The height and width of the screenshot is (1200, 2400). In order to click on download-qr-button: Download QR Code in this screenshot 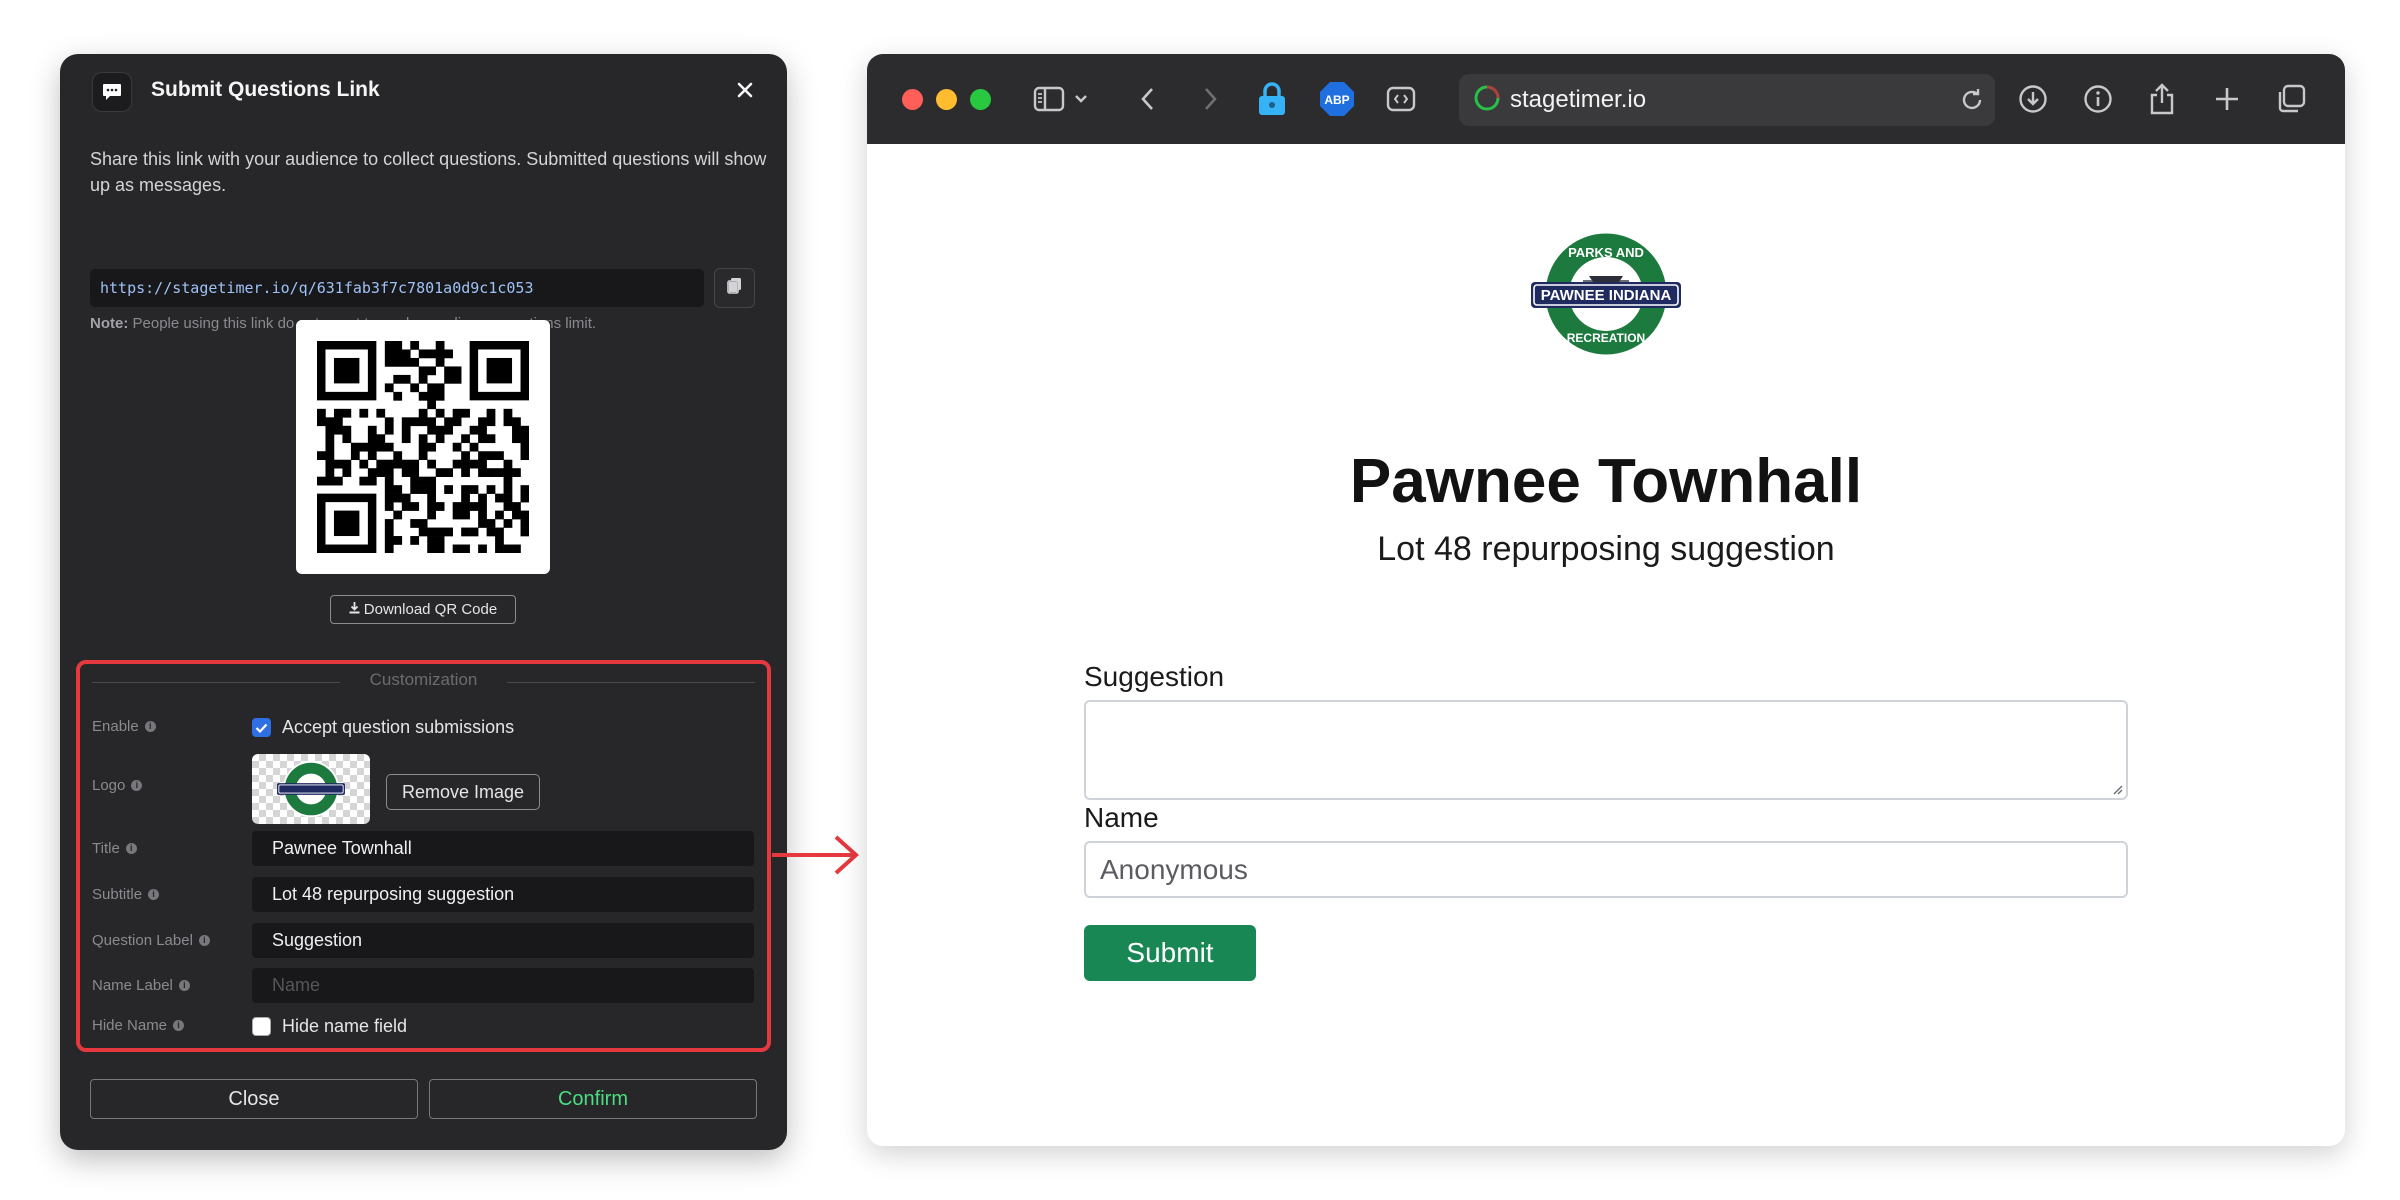, I will do `click(423, 609)`.